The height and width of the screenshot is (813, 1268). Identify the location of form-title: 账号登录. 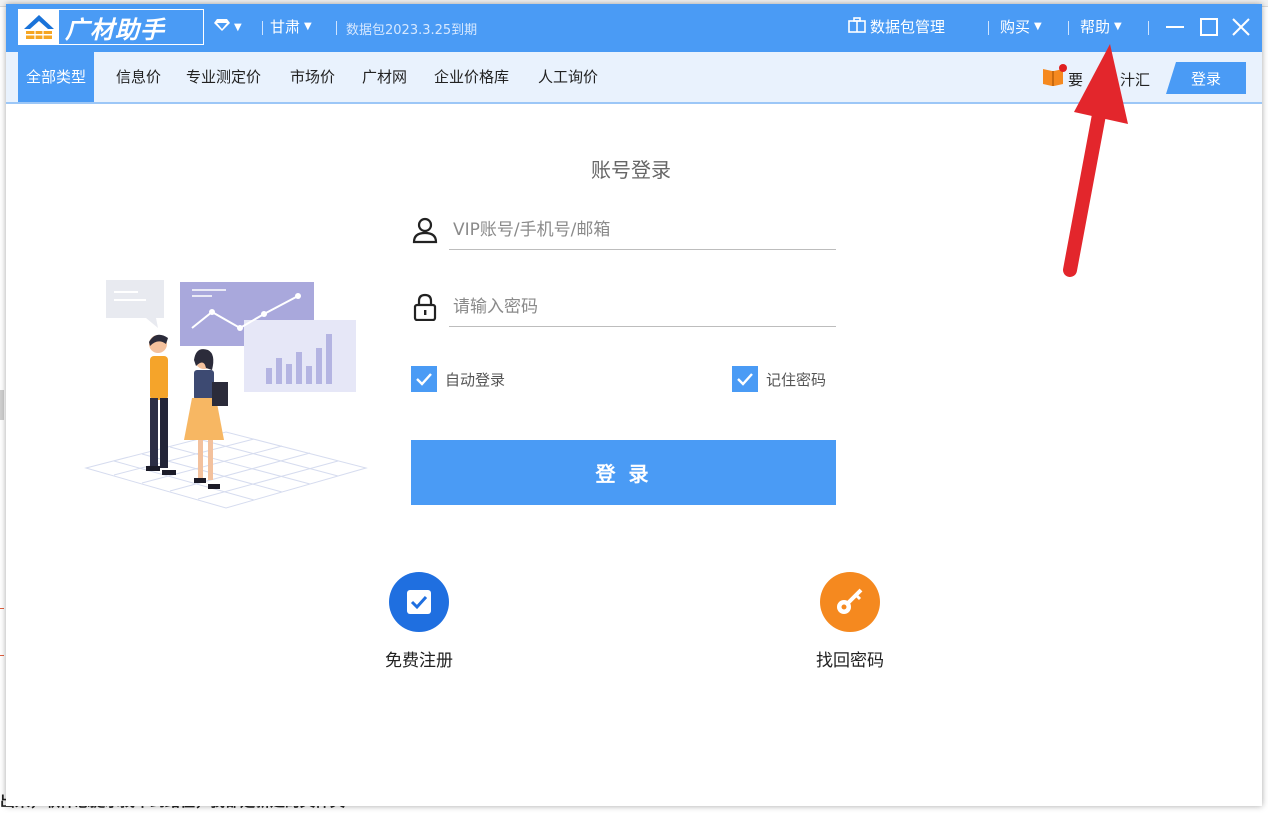
(631, 170).